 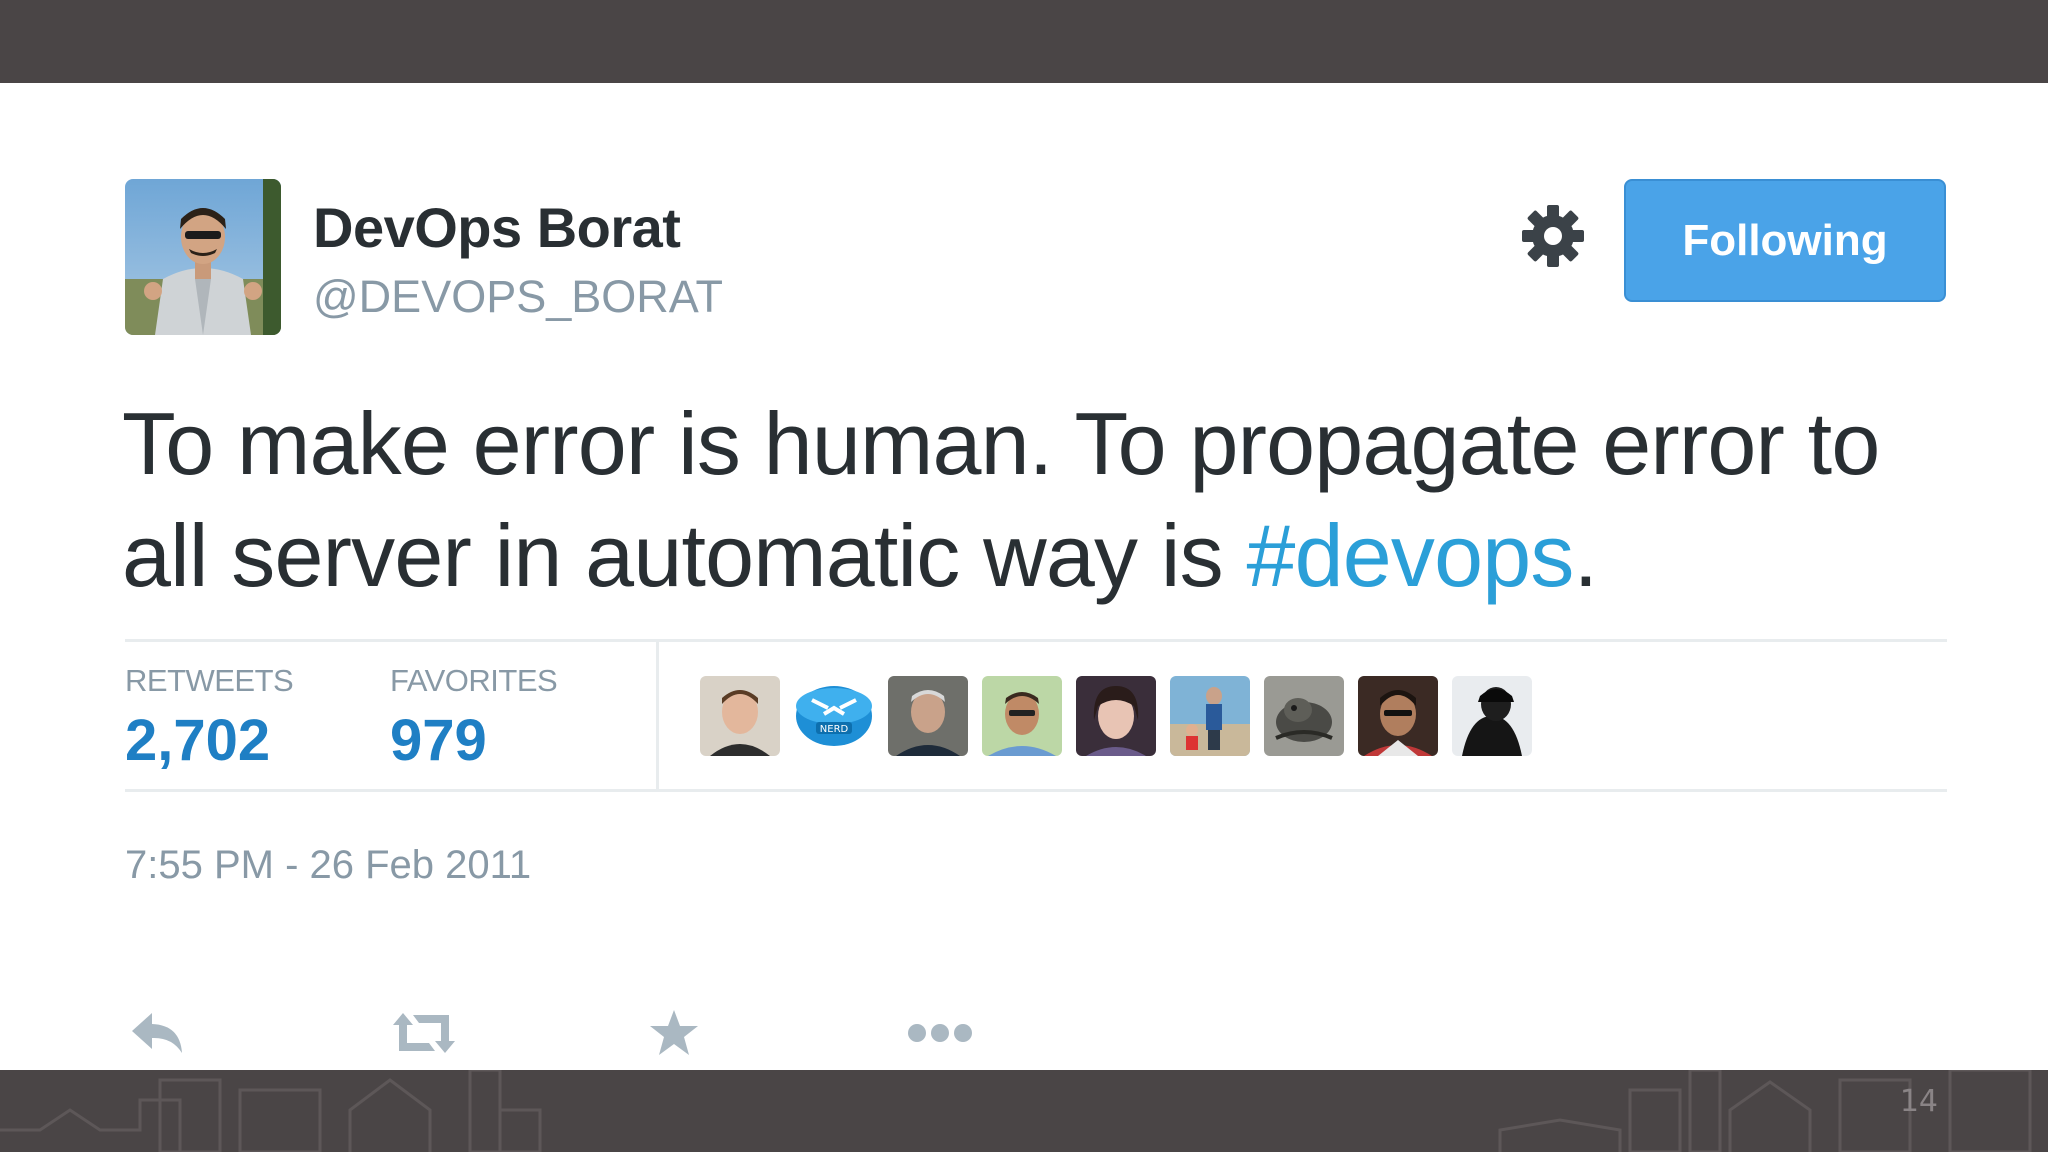 What do you see at coordinates (1024, 41) in the screenshot?
I see `slide-top-bar` at bounding box center [1024, 41].